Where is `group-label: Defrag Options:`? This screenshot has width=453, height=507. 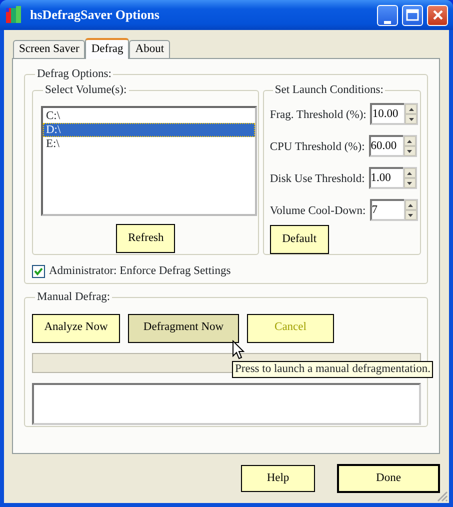
group-label: Defrag Options: is located at coordinates (74, 74).